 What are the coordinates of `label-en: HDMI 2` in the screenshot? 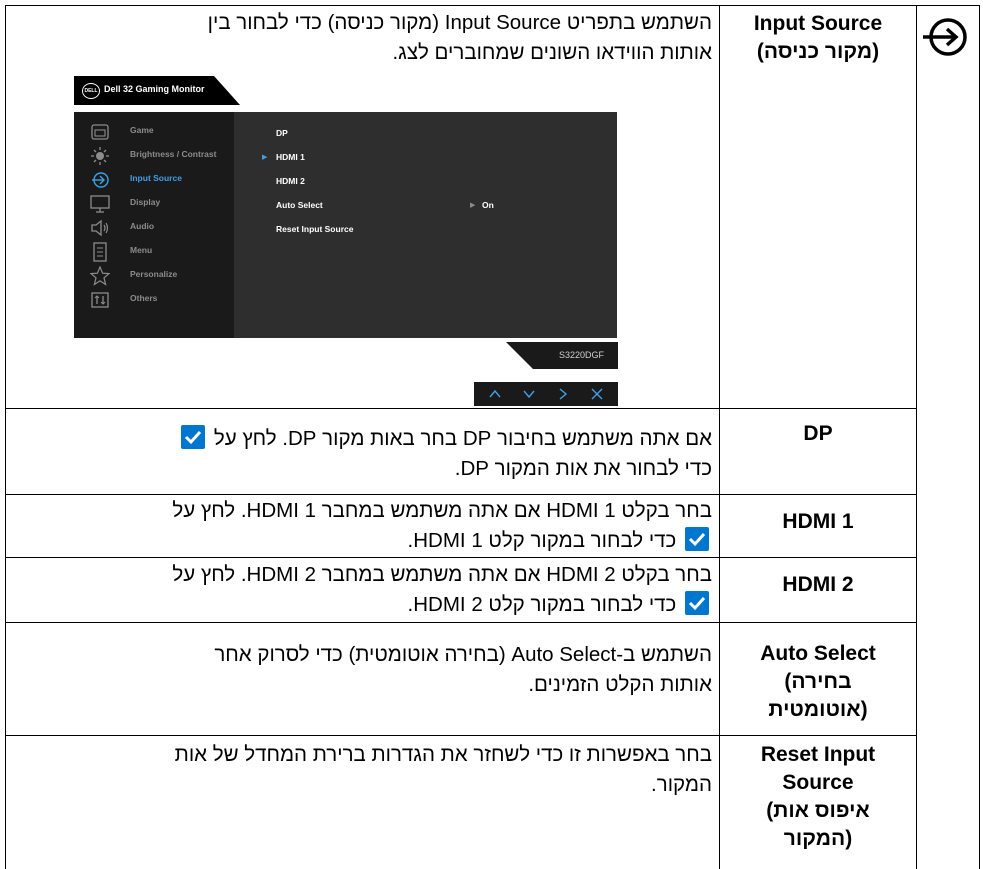 It's located at (818, 584).